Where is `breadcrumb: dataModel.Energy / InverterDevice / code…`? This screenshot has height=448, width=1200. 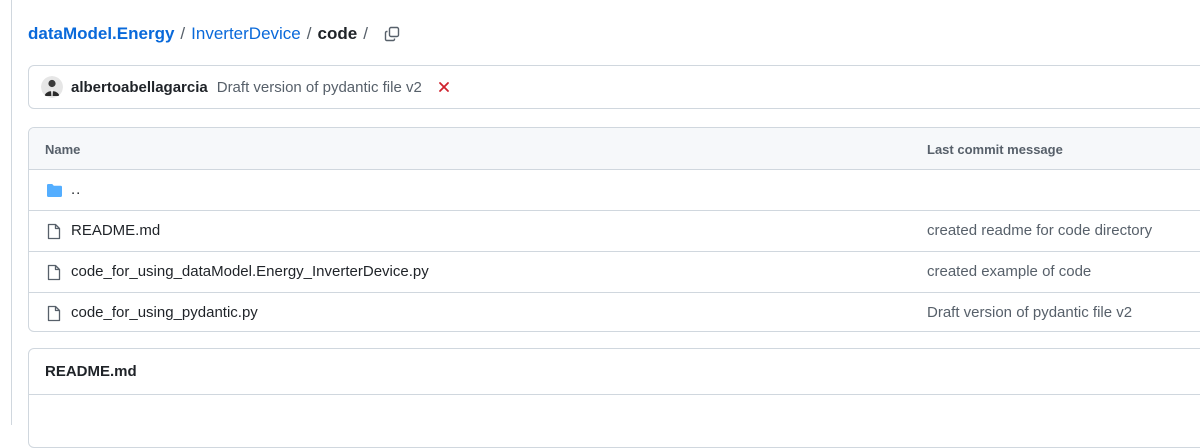
breadcrumb: dataModel.Energy / InverterDevice / code… is located at coordinates (214, 34).